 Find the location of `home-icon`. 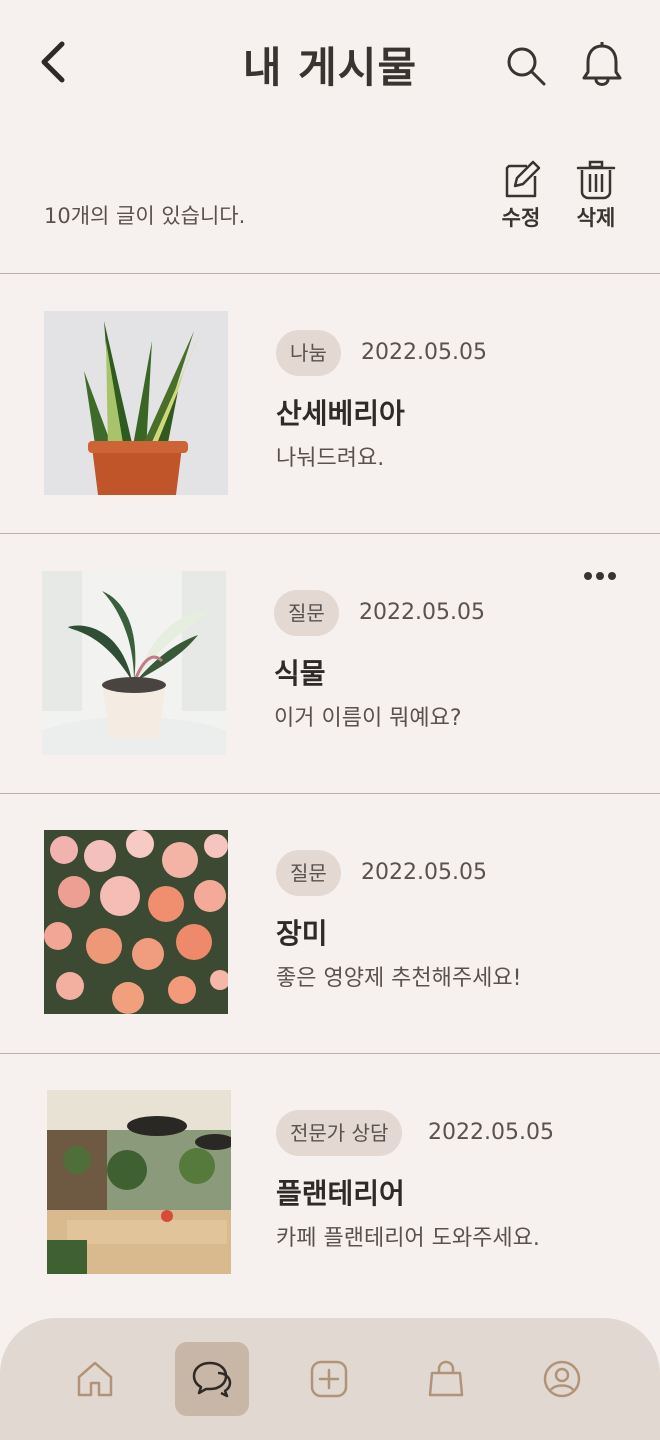

home-icon is located at coordinates (95, 1379).